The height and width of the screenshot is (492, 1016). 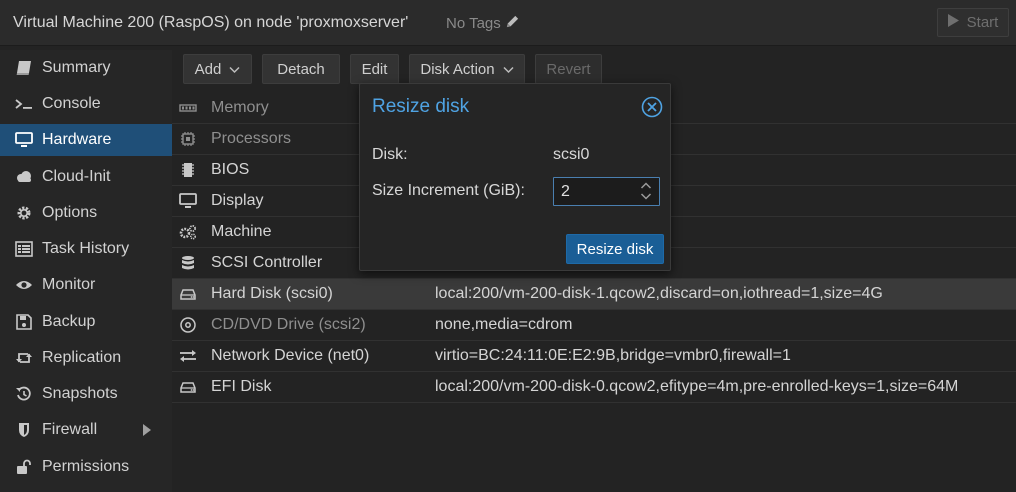 What do you see at coordinates (241, 231) in the screenshot?
I see `row-name: Machine` at bounding box center [241, 231].